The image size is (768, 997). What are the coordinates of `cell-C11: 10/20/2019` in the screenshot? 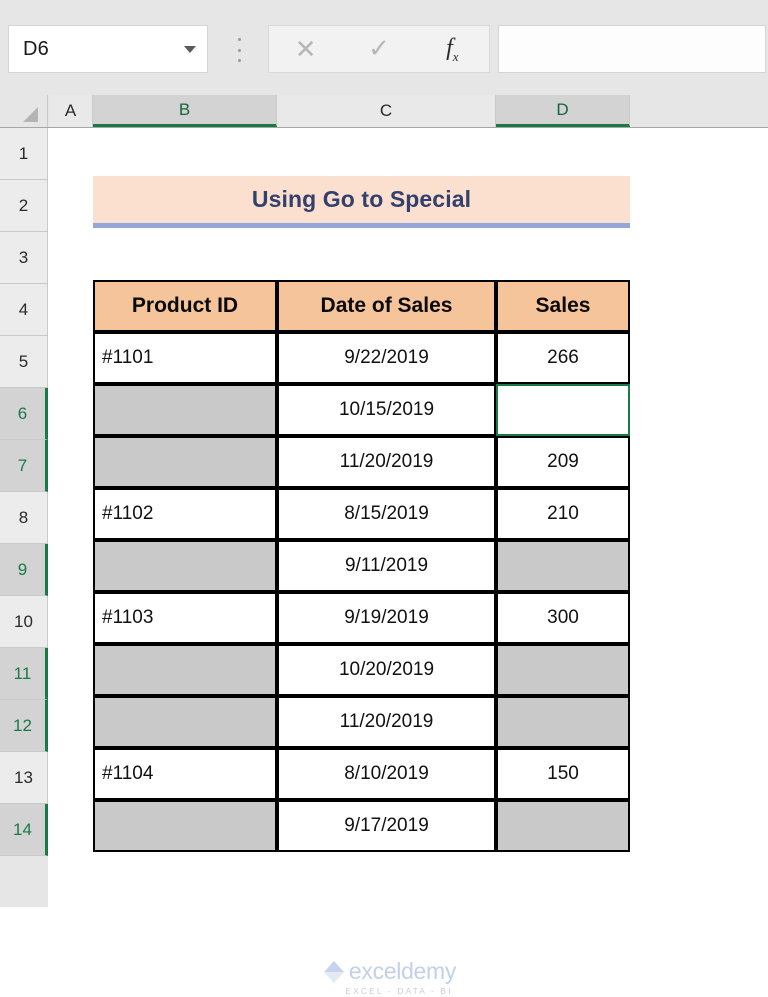 It's located at (386, 670).